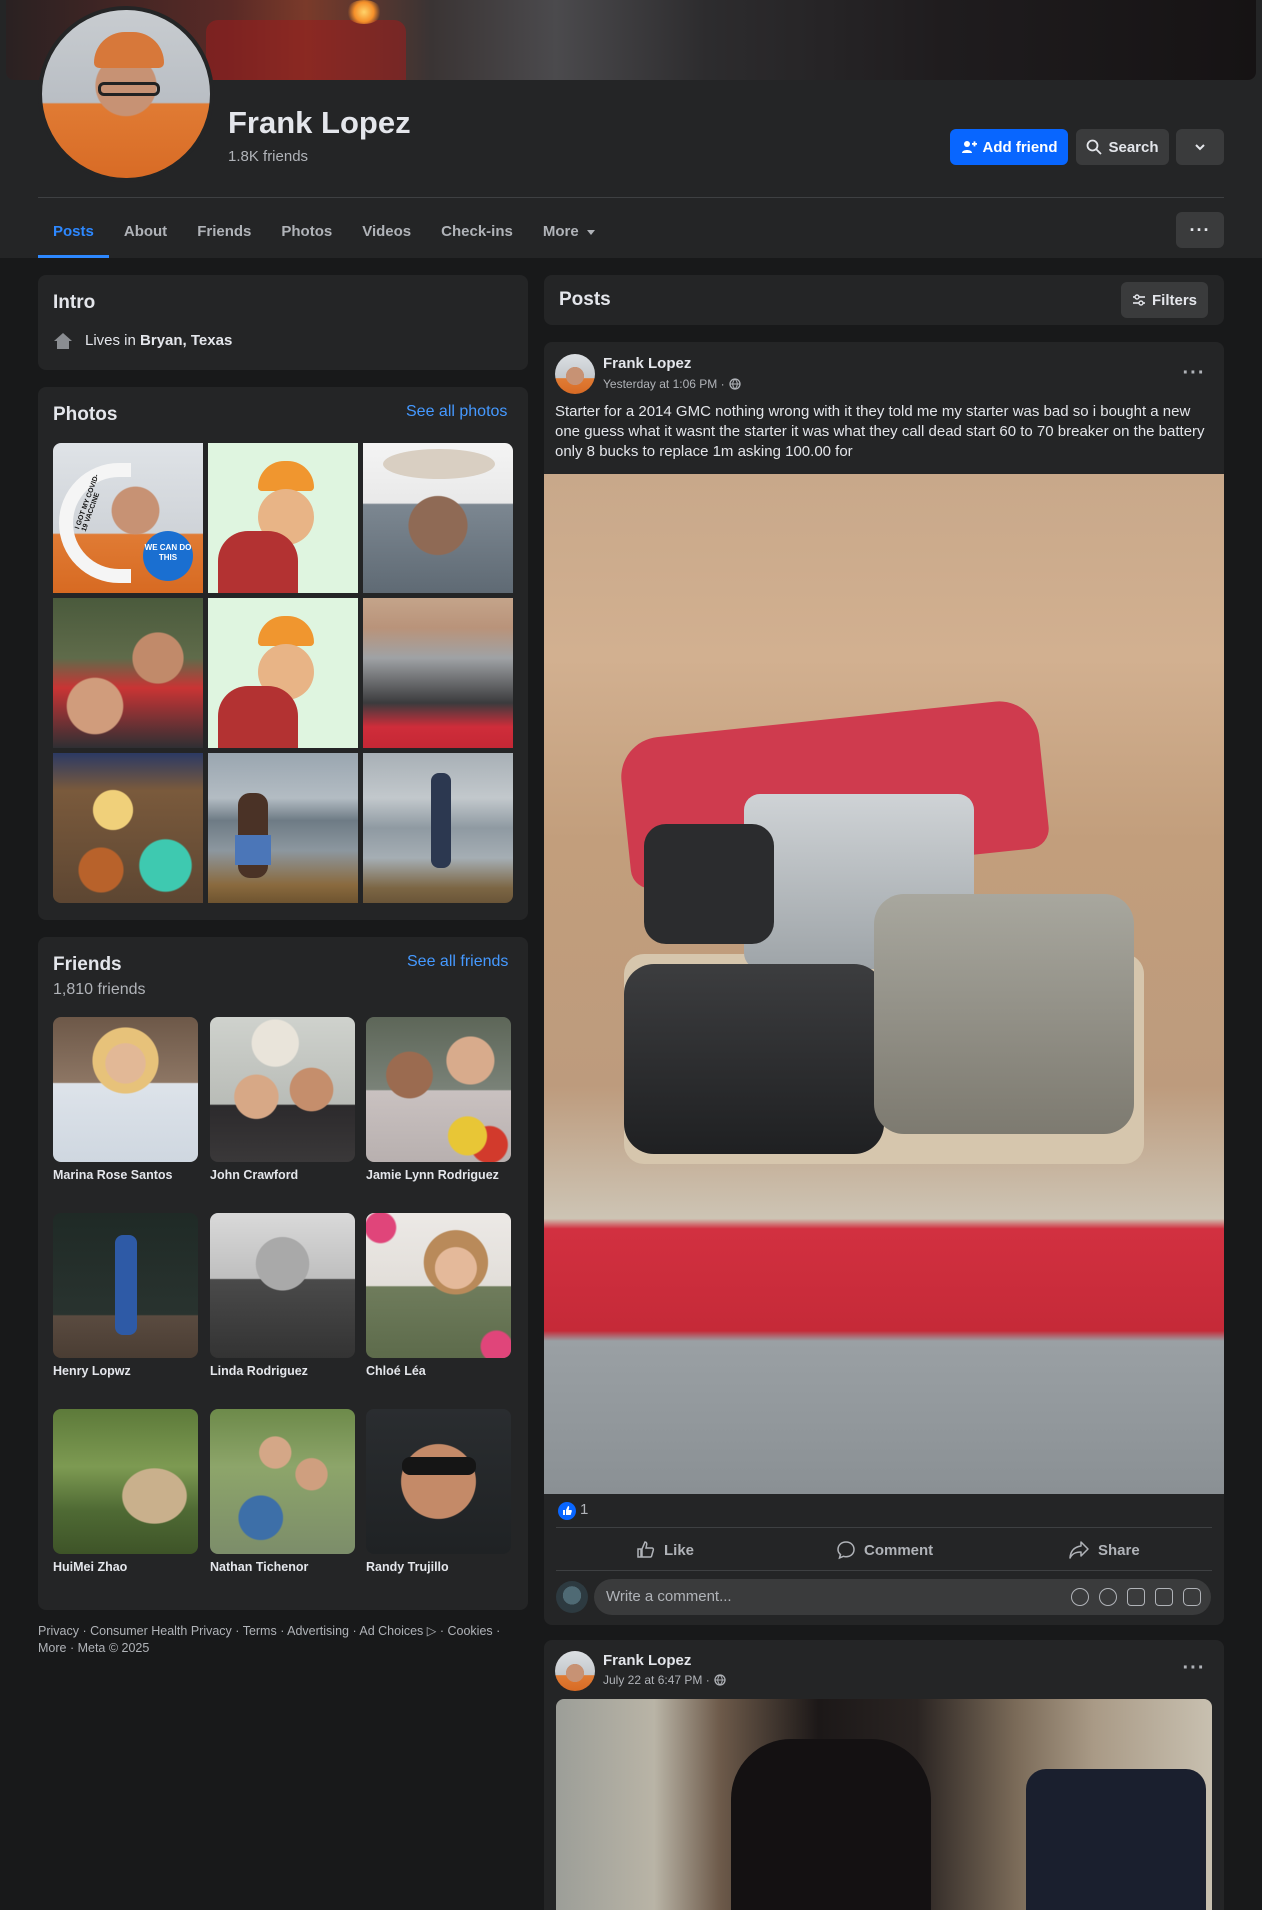  I want to click on comment-icon, so click(846, 1550).